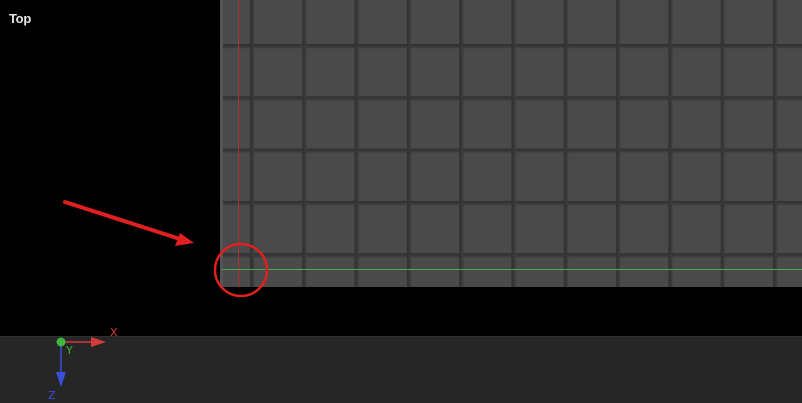 This screenshot has height=403, width=802. I want to click on grid-plane-edge, so click(221, 143).